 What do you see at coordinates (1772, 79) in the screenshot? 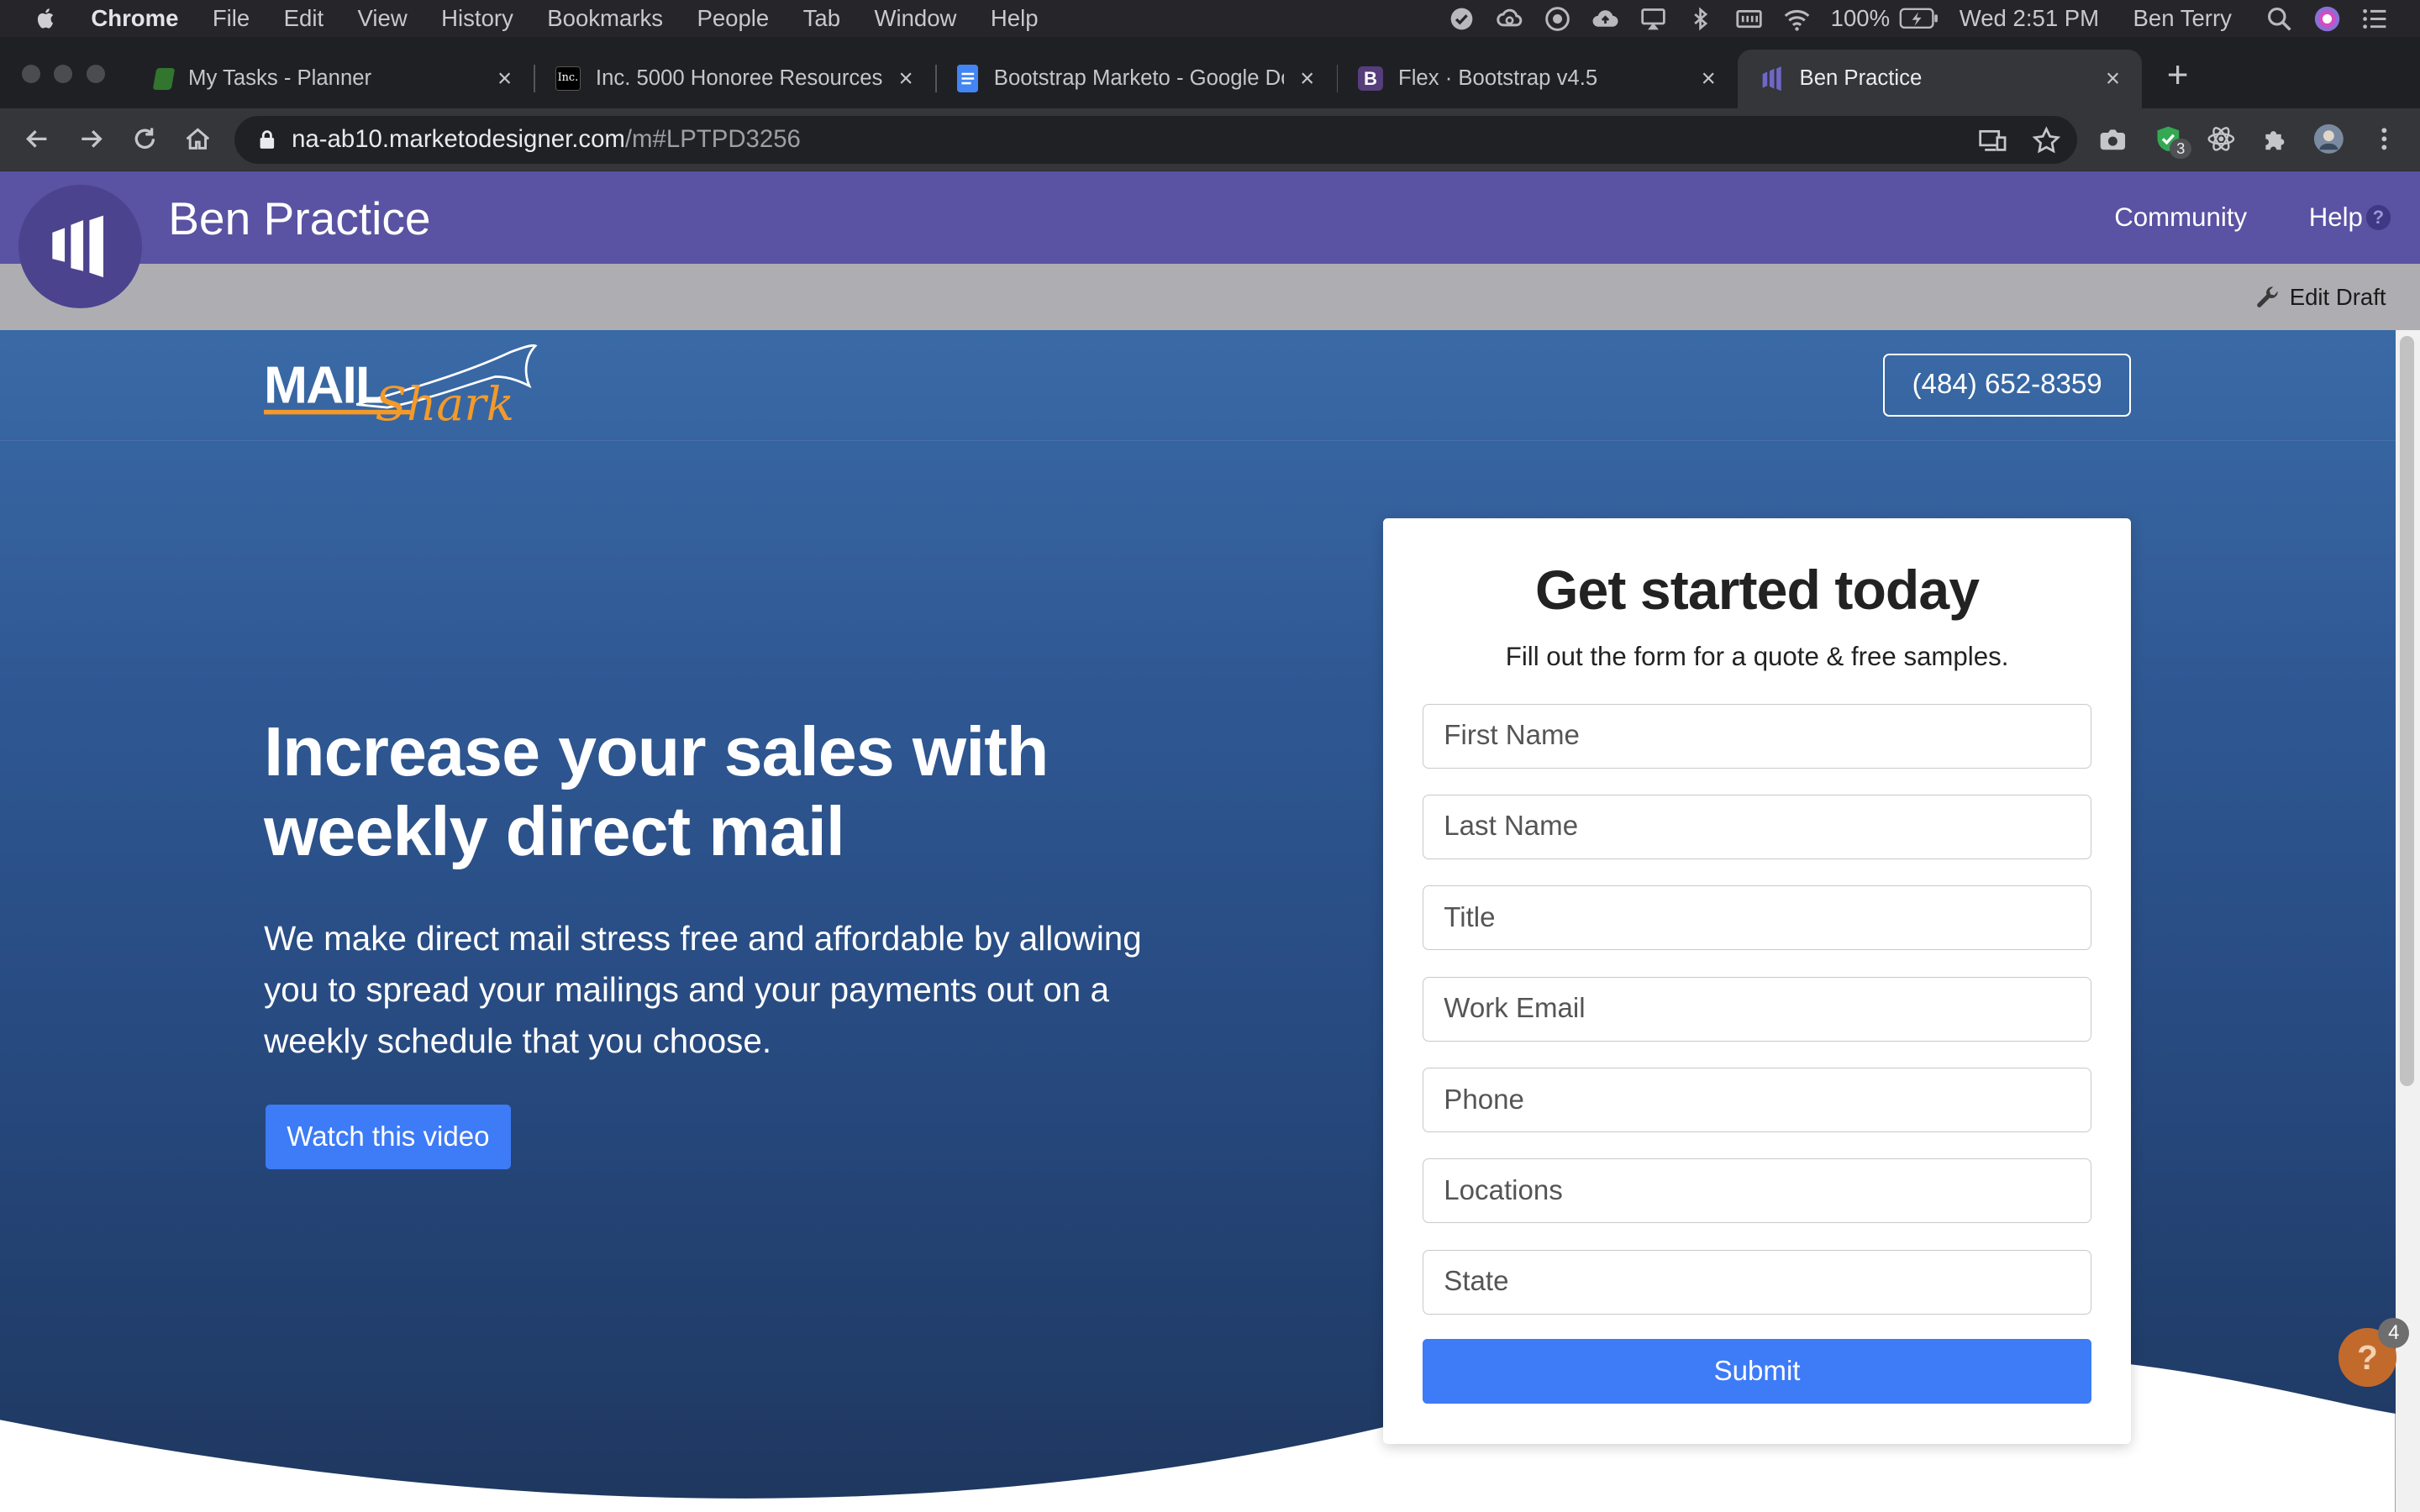
I see `marketo-favicon-icon` at bounding box center [1772, 79].